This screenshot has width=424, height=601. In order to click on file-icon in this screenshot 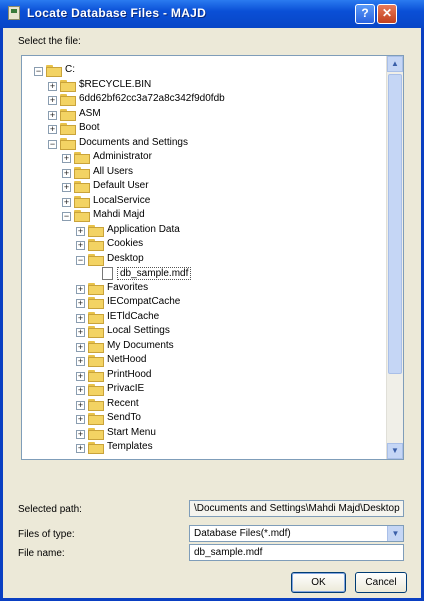, I will do `click(107, 273)`.